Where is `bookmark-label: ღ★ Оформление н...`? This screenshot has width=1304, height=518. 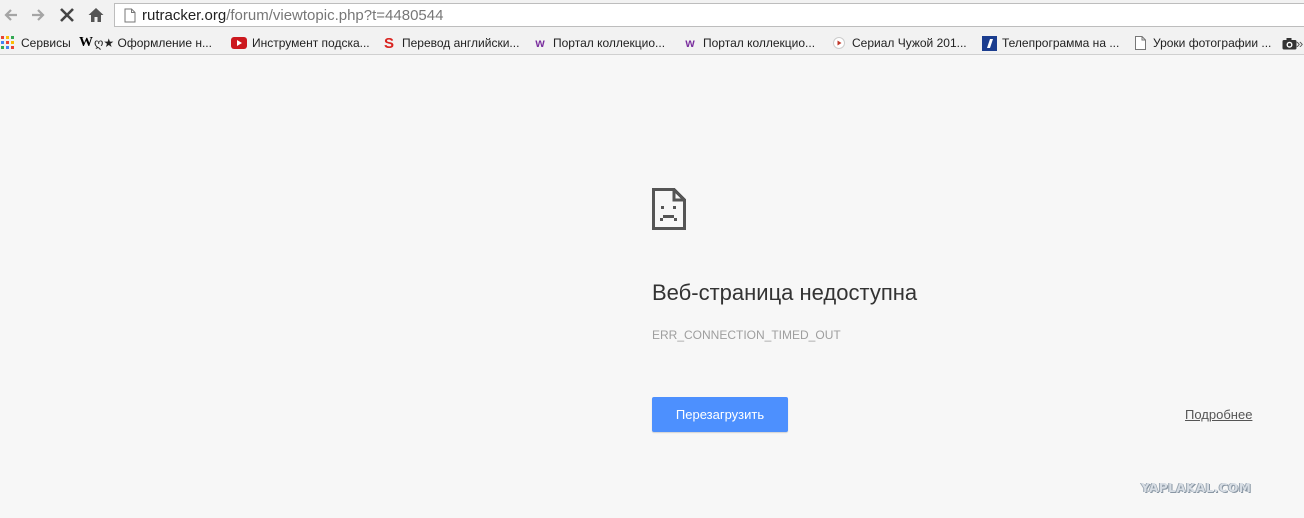 bookmark-label: ღ★ Оформление н... is located at coordinates (153, 43).